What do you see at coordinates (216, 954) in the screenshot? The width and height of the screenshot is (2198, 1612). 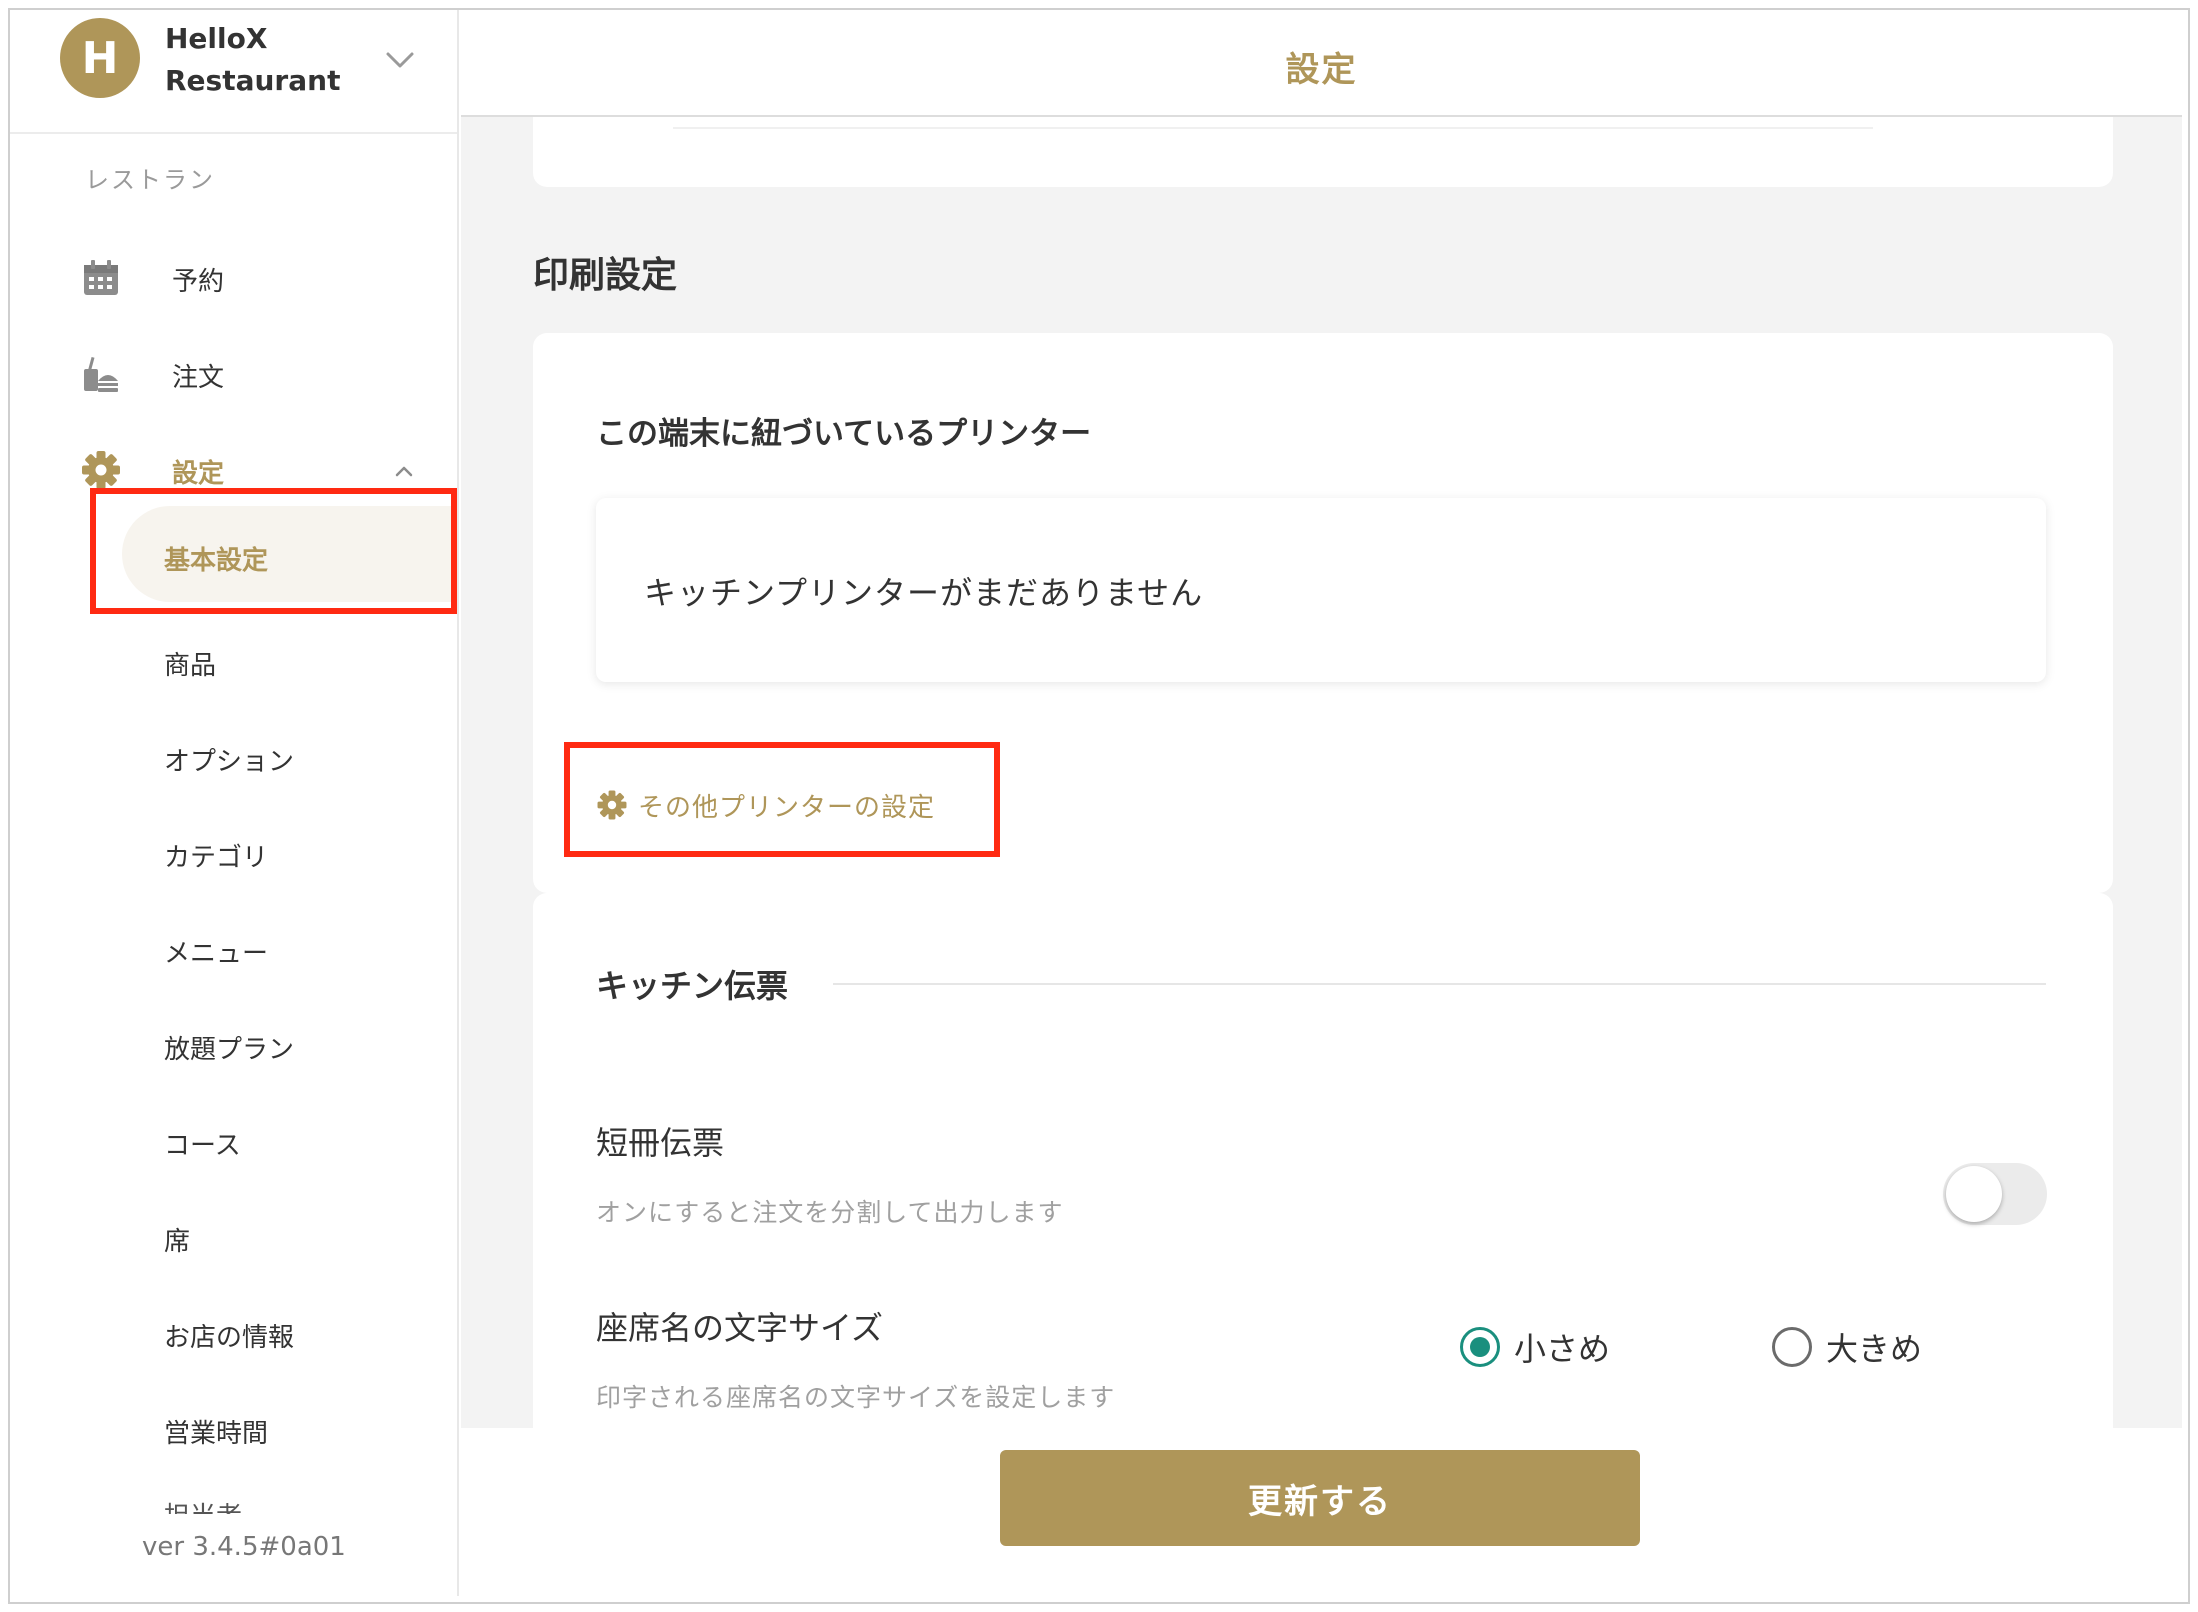 I see `sidebar-subitem-label: メニュー` at bounding box center [216, 954].